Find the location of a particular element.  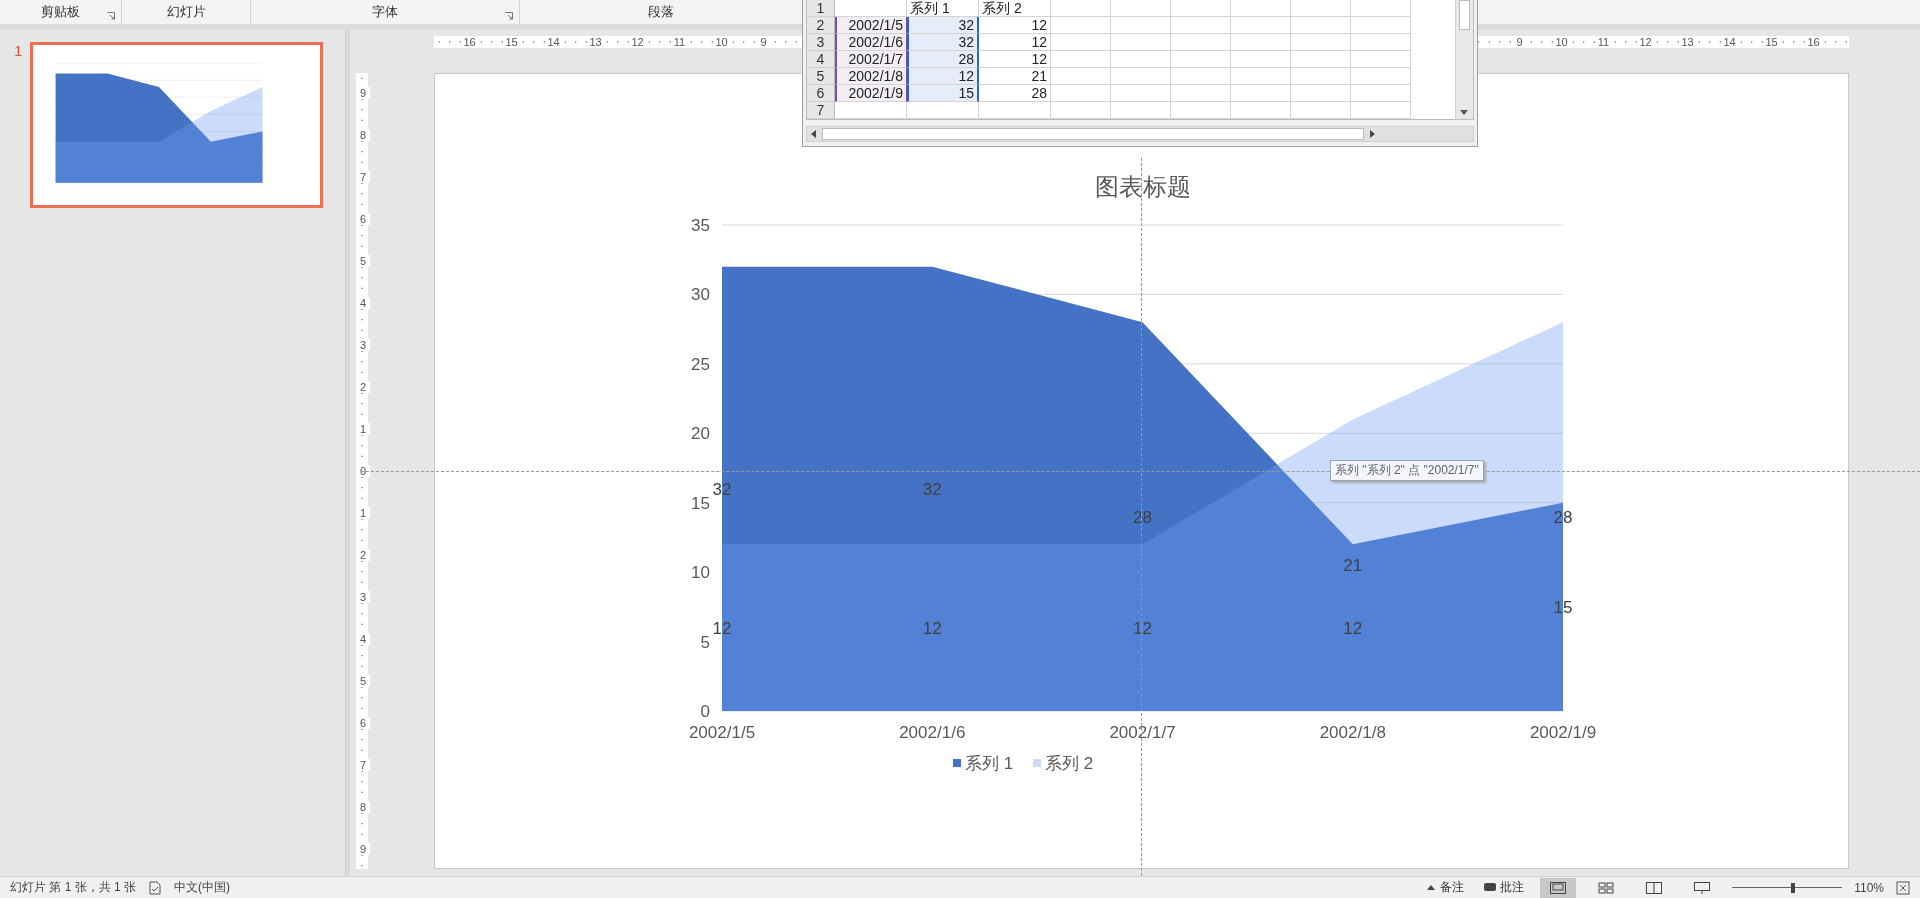

ruler-number: 16 is located at coordinates (469, 42).